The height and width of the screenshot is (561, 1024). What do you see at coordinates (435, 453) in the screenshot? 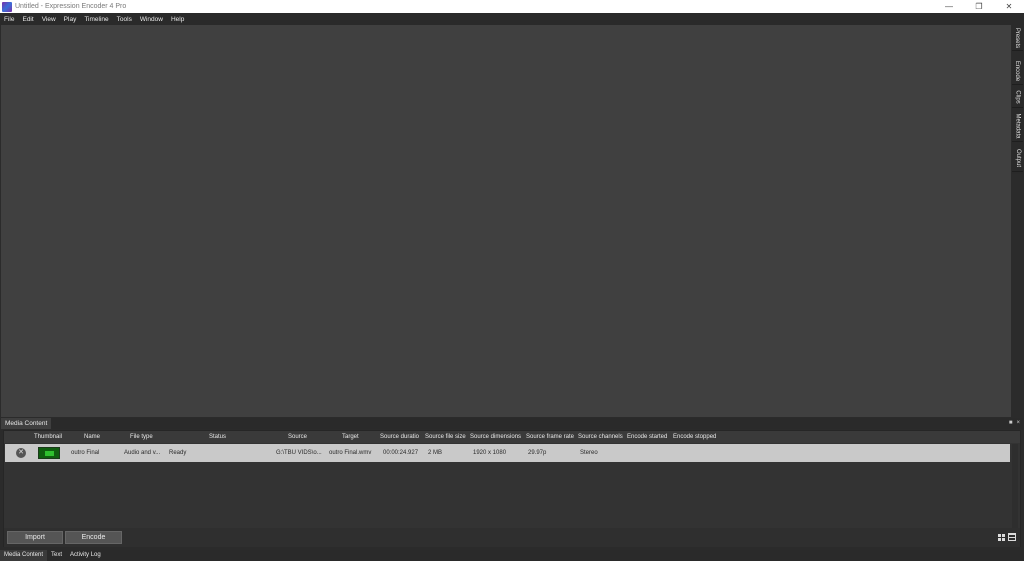
I see `cell-source-file-size: 2 MB` at bounding box center [435, 453].